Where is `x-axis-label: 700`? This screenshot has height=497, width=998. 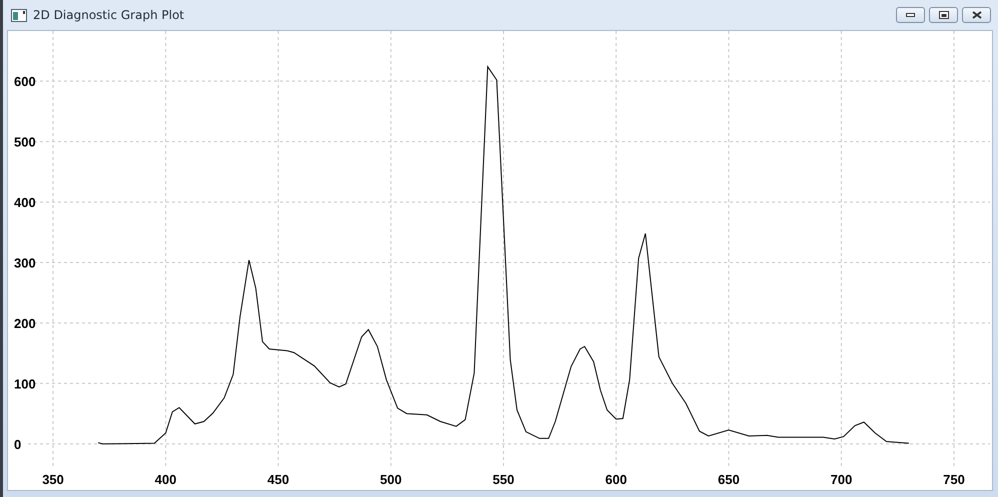 x-axis-label: 700 is located at coordinates (841, 479).